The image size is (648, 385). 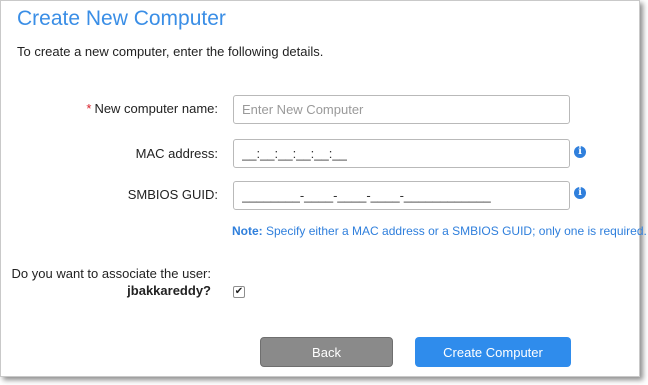 What do you see at coordinates (493, 352) in the screenshot?
I see `create-computer-button: Create Computer` at bounding box center [493, 352].